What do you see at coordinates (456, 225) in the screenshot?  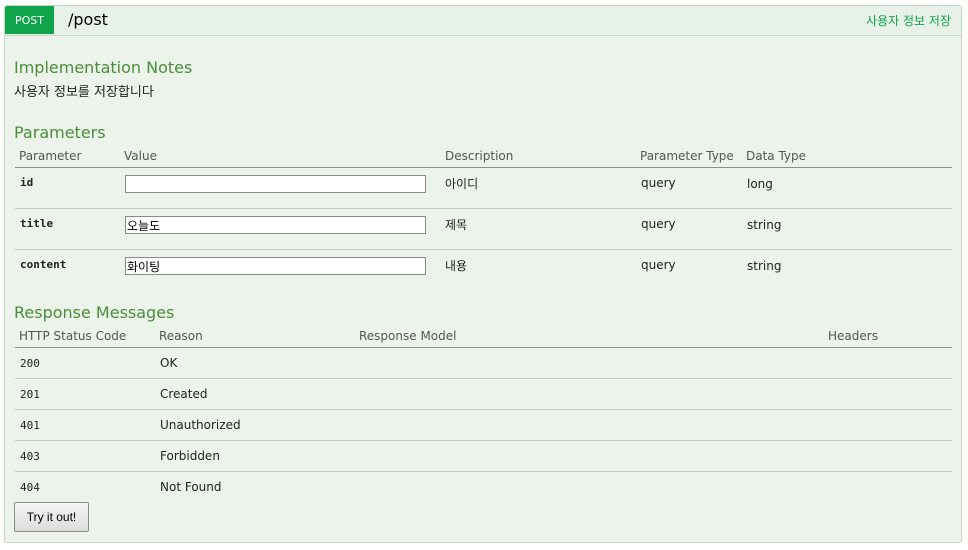 I see `param-description: 제목` at bounding box center [456, 225].